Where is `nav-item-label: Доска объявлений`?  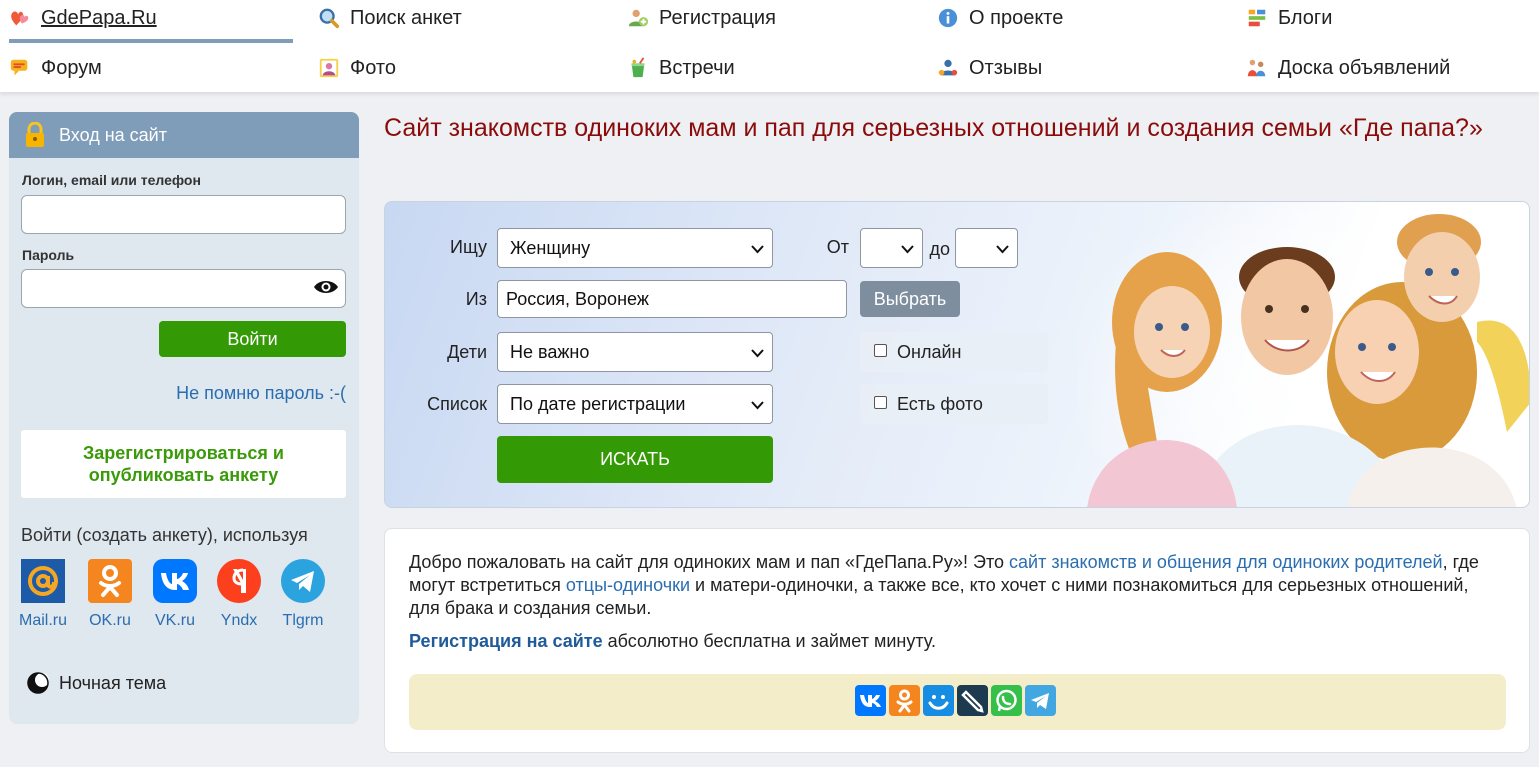
nav-item-label: Доска объявлений is located at coordinates (1364, 67).